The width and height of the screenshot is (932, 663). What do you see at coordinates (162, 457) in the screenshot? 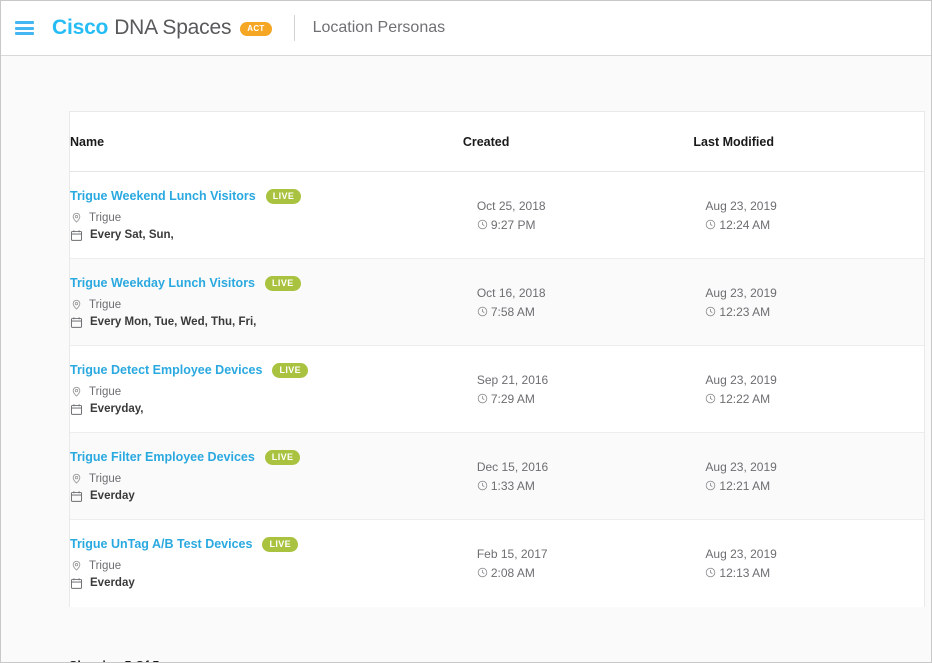
I see `persona-name-link: Trigue Filter Employee Devices` at bounding box center [162, 457].